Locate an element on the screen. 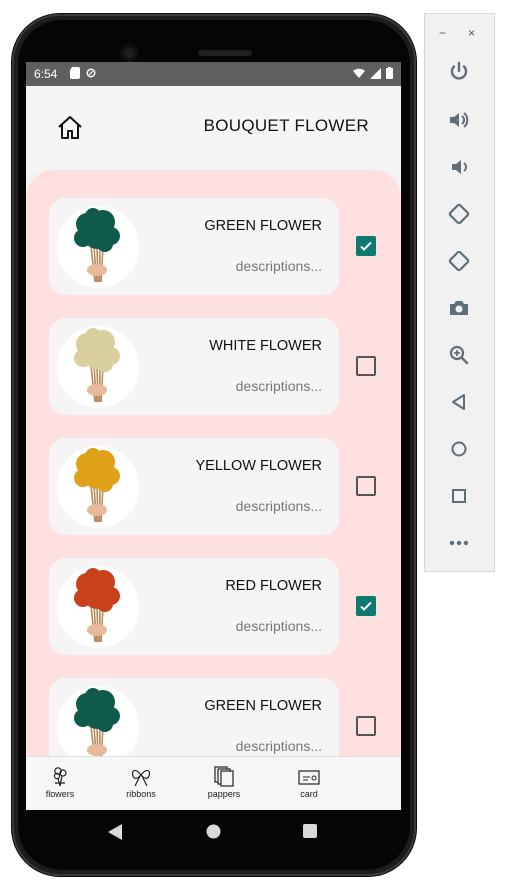 The height and width of the screenshot is (888, 505). recents-icon is located at coordinates (310, 831).